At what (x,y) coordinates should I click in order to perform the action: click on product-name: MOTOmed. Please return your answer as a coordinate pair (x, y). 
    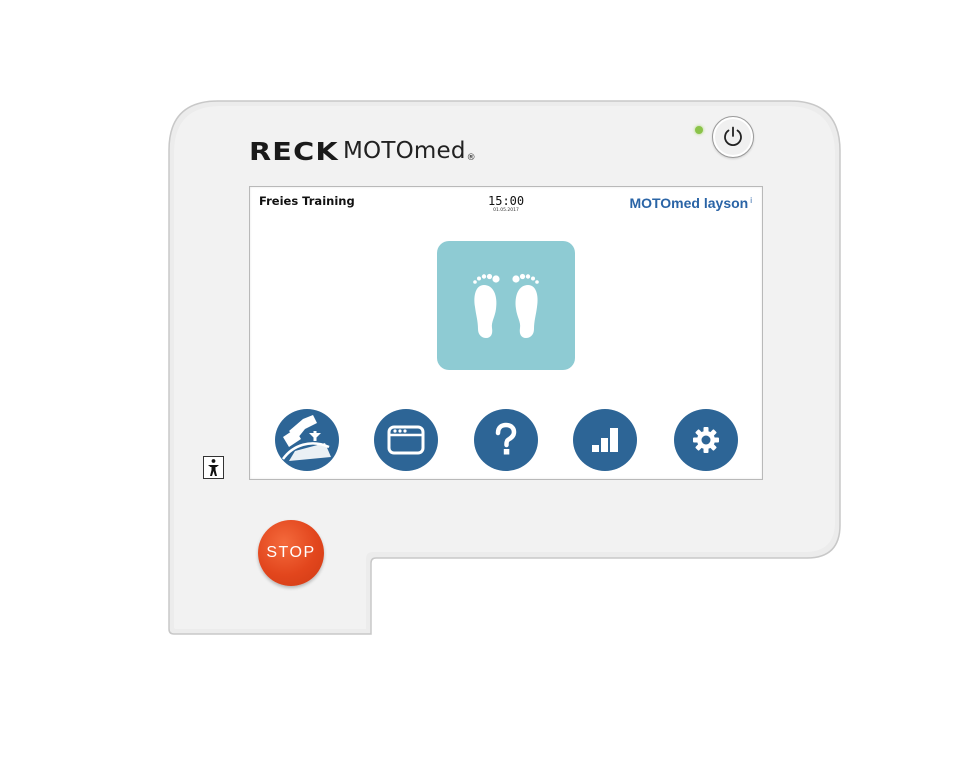
    Looking at the image, I should click on (404, 151).